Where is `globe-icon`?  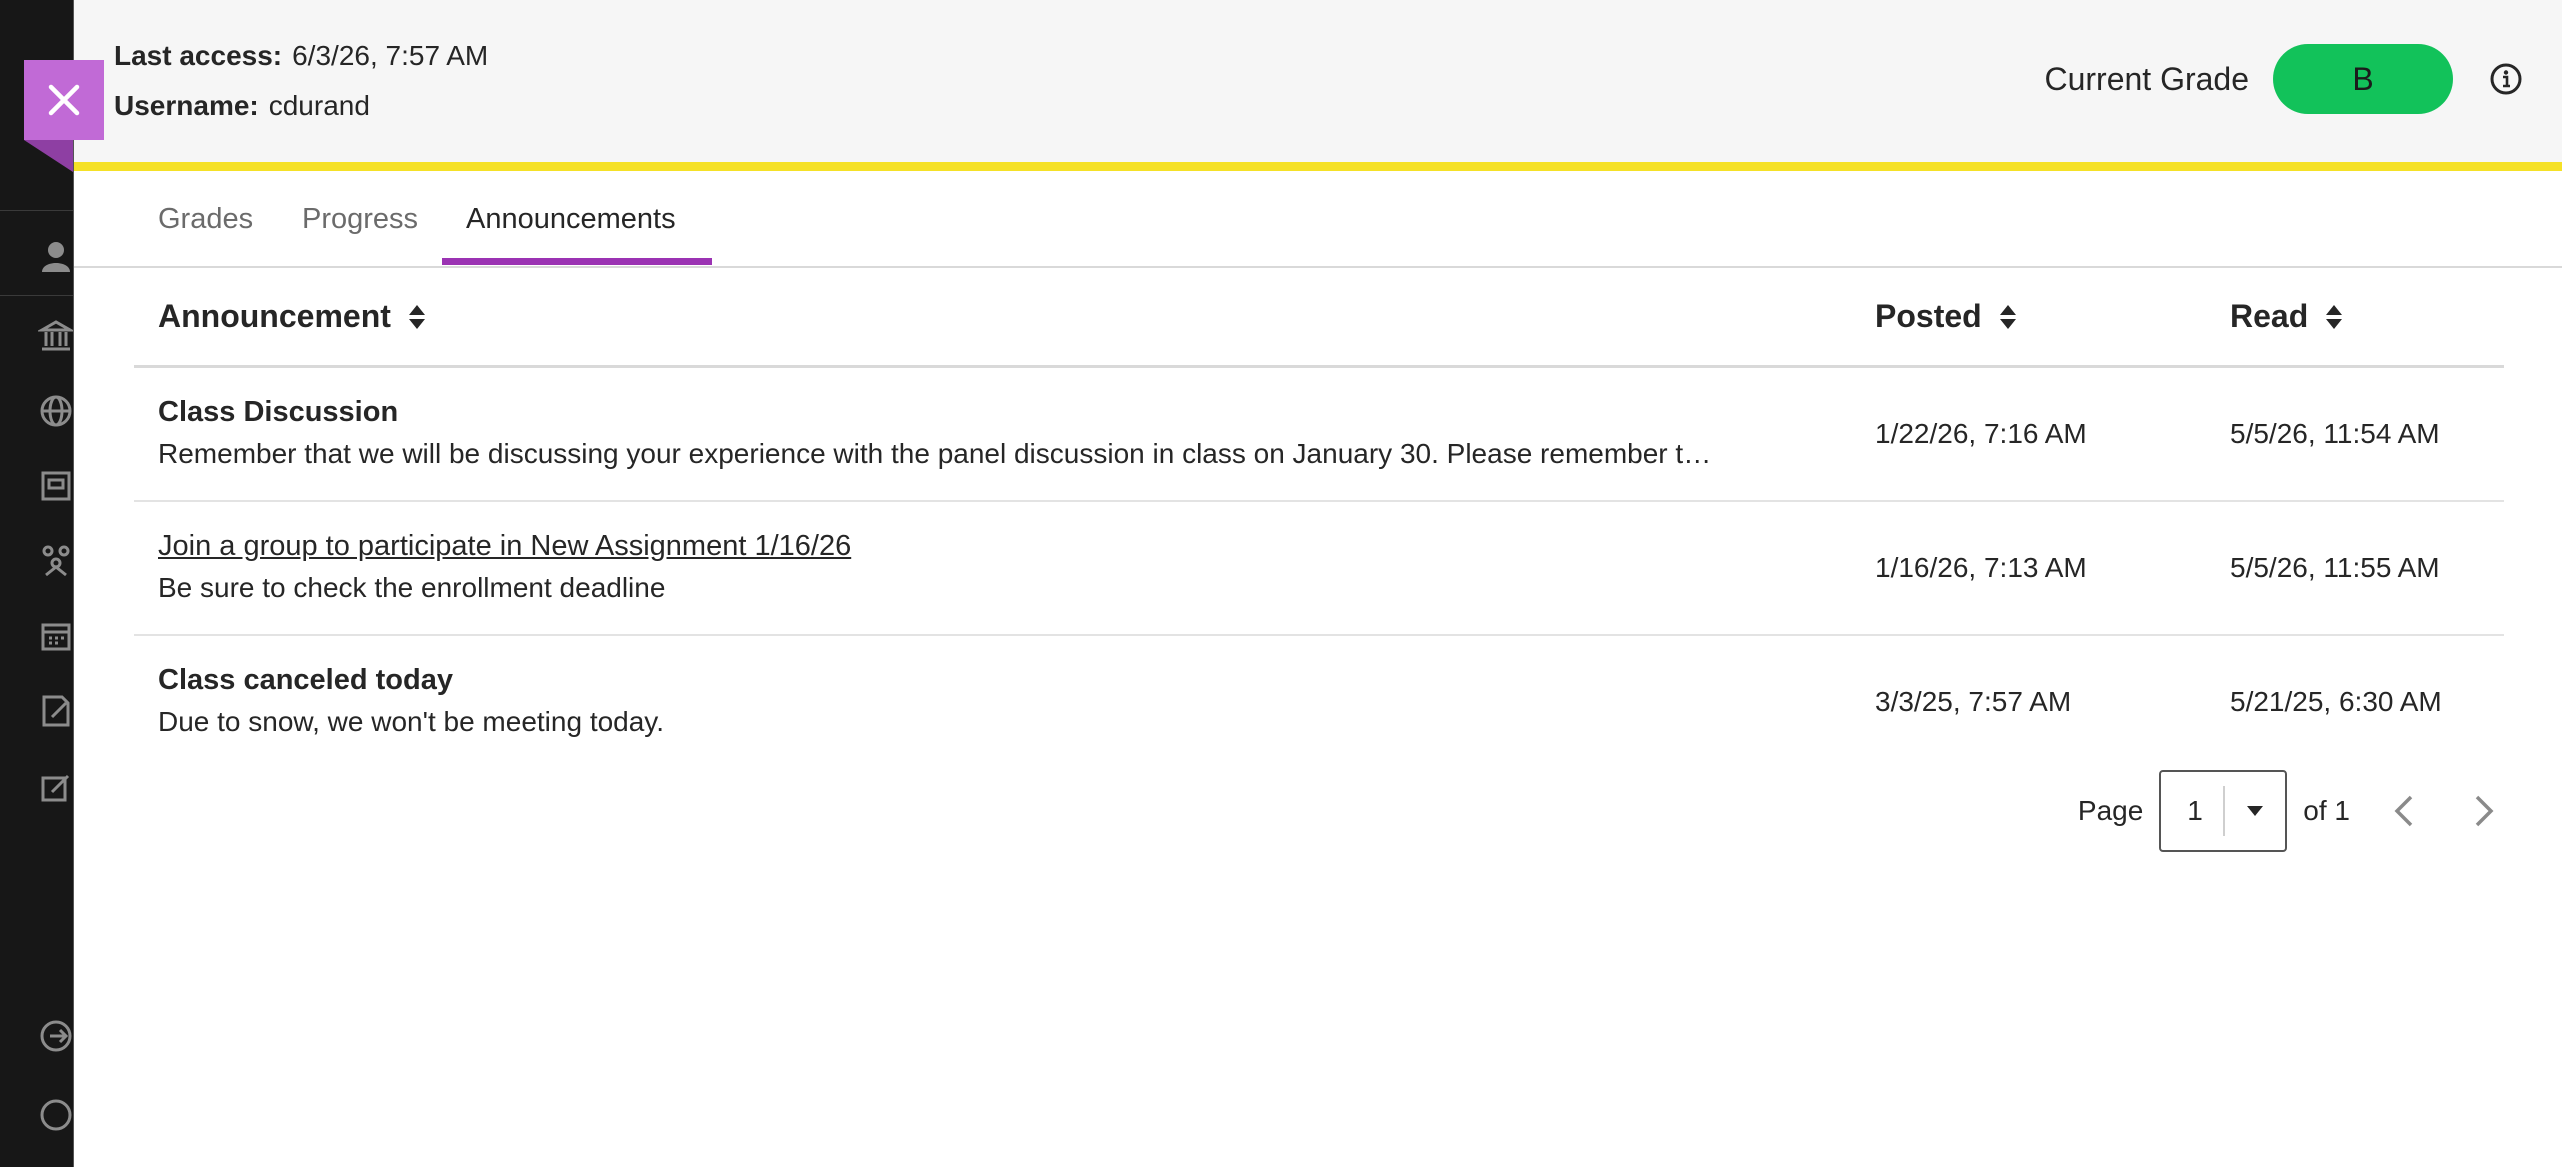
globe-icon is located at coordinates (56, 411).